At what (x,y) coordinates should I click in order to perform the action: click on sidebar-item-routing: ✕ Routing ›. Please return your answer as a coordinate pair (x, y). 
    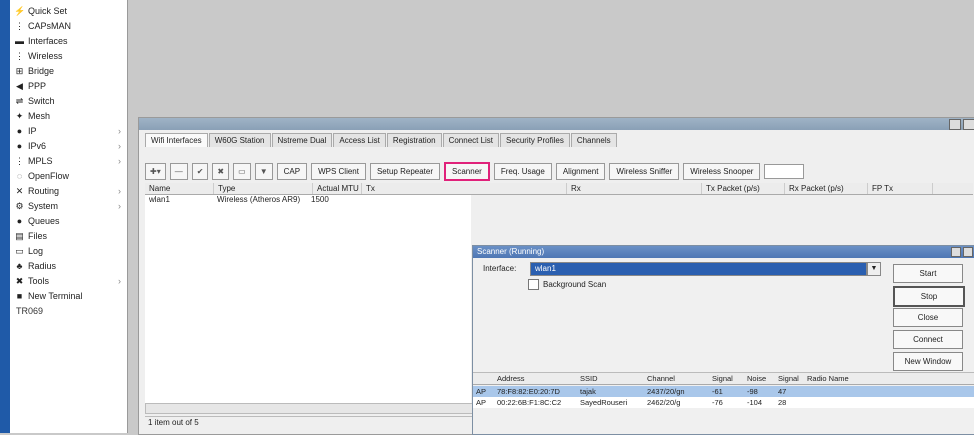
    Looking at the image, I should click on (68, 191).